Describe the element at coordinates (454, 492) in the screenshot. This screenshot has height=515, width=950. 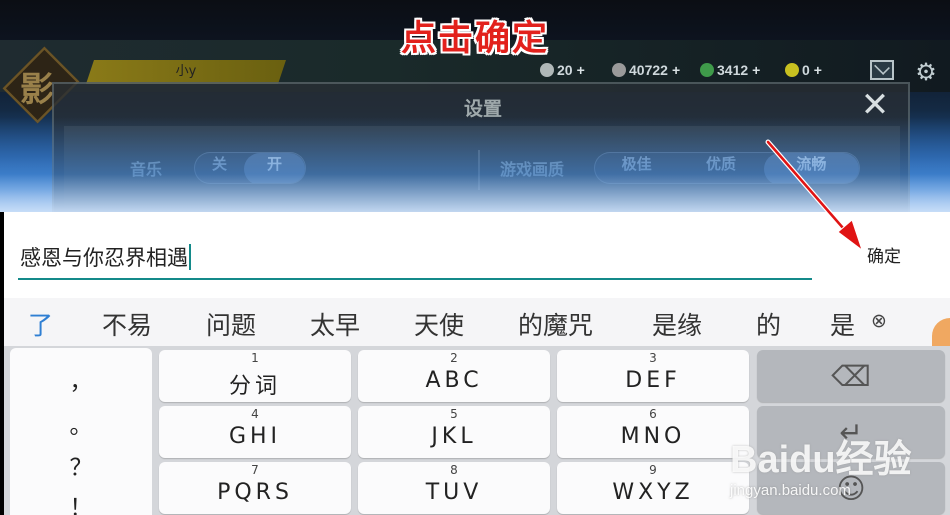
I see `key-label: TUV` at that location.